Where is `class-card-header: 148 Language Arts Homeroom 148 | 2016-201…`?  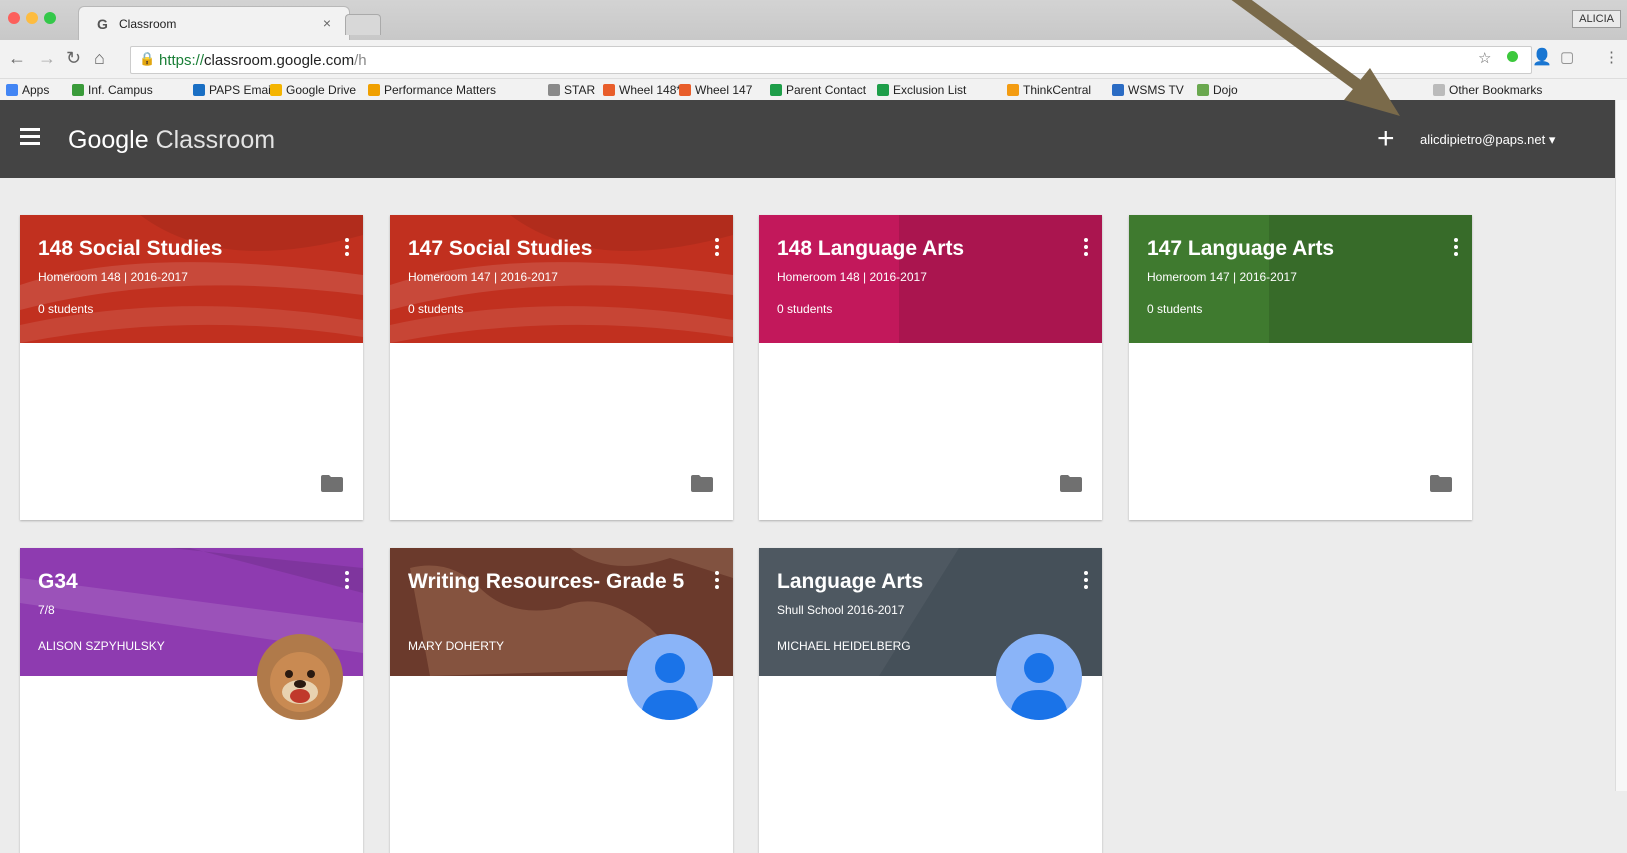 class-card-header: 148 Language Arts Homeroom 148 | 2016-201… is located at coordinates (930, 279).